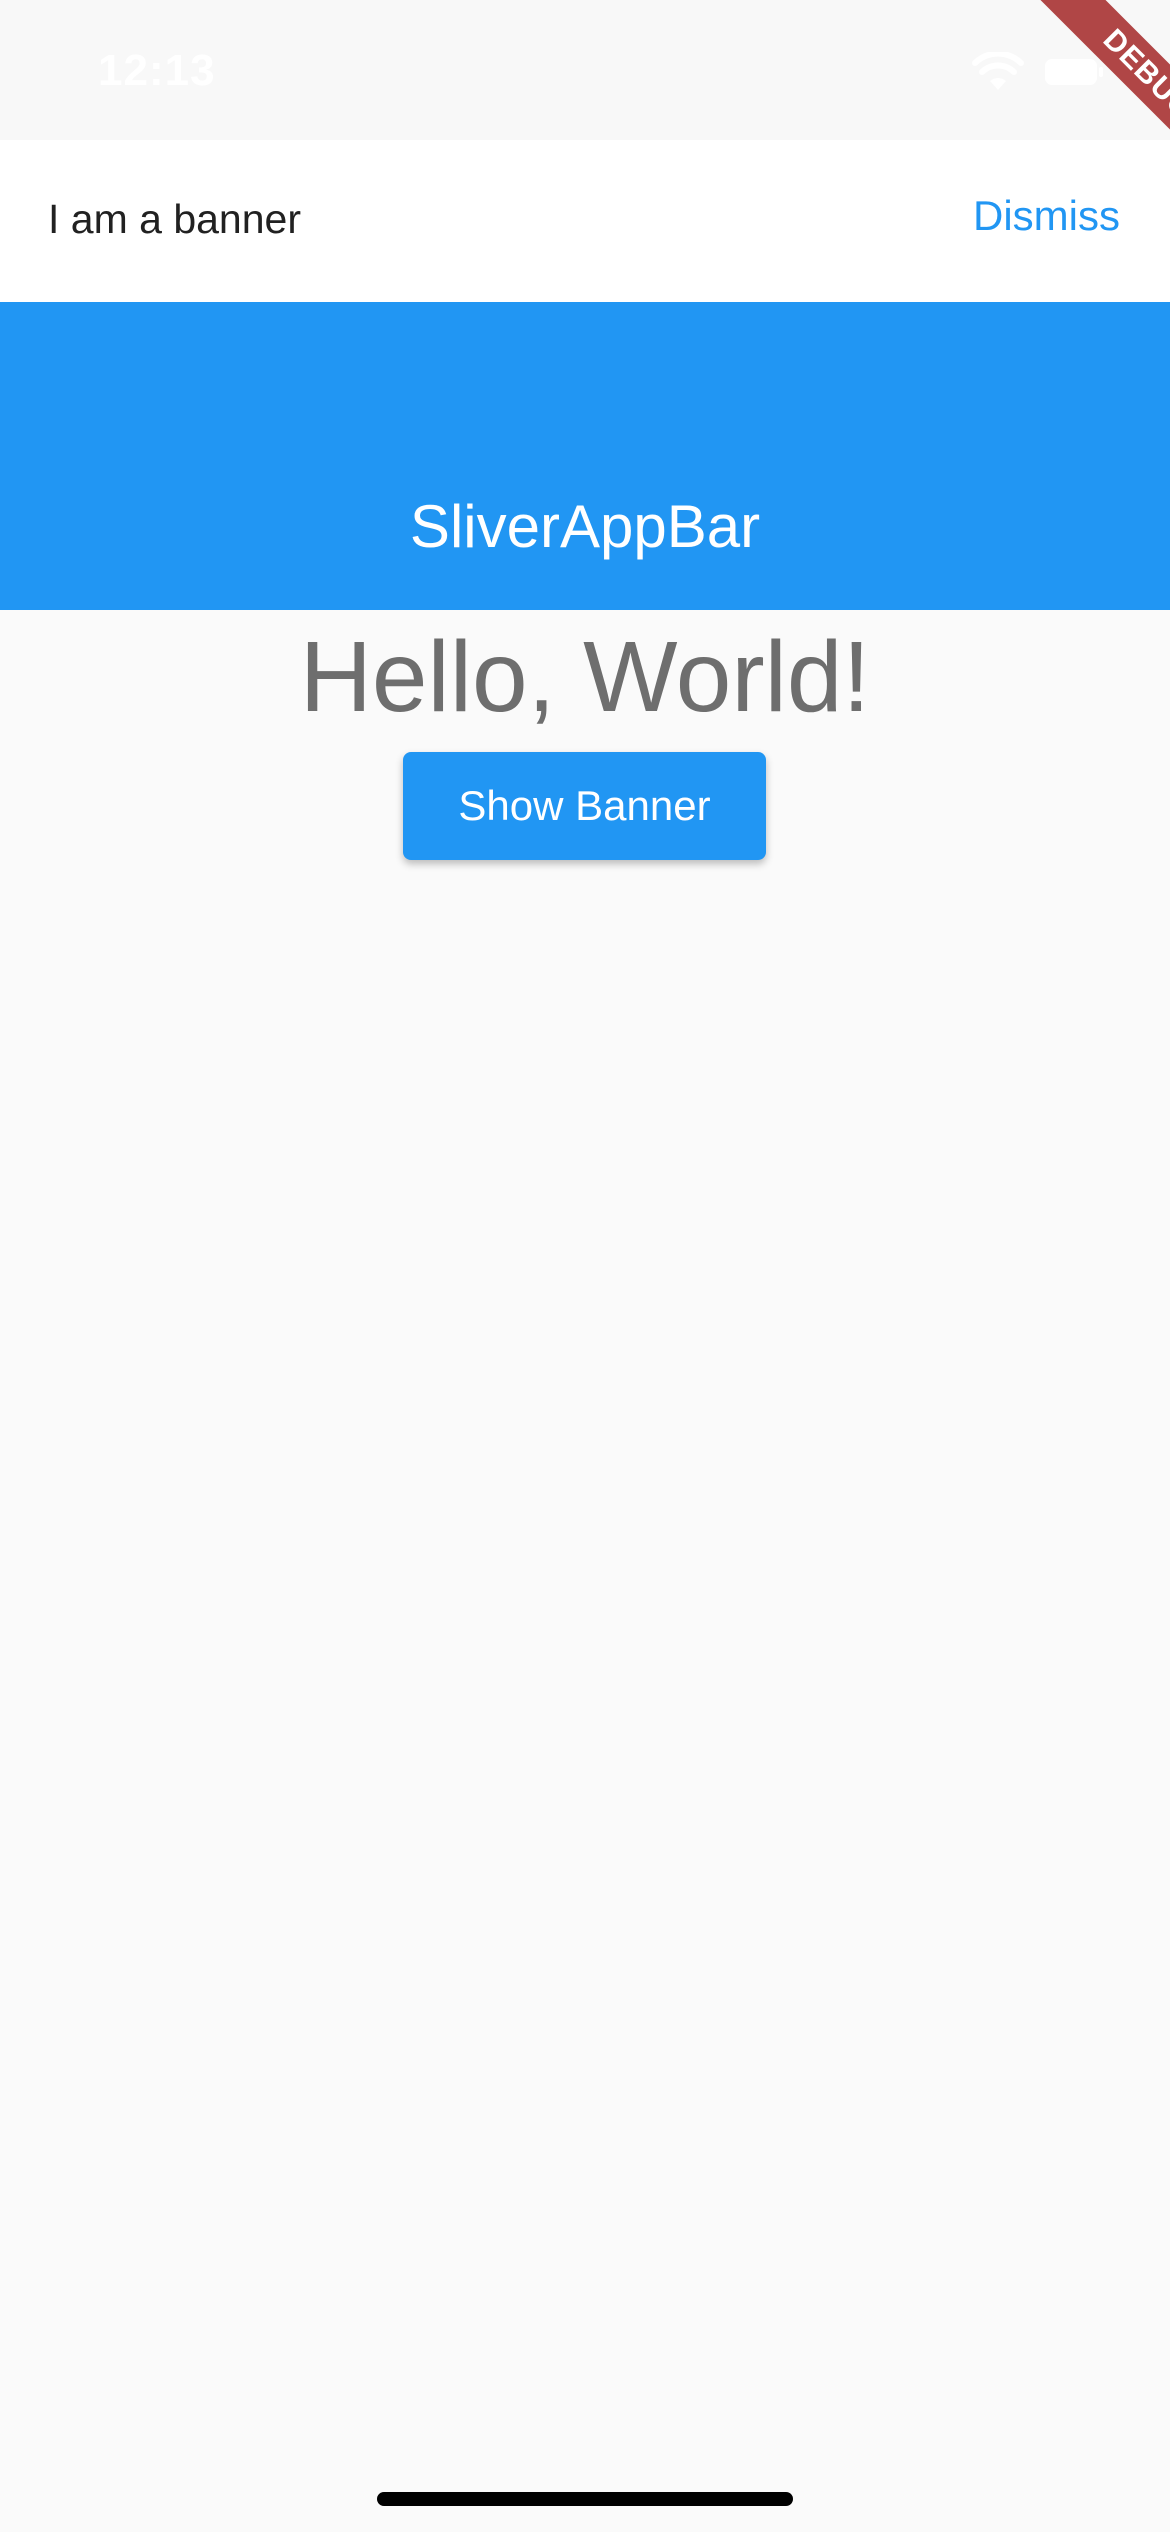  What do you see at coordinates (585, 2499) in the screenshot?
I see `home-indicator` at bounding box center [585, 2499].